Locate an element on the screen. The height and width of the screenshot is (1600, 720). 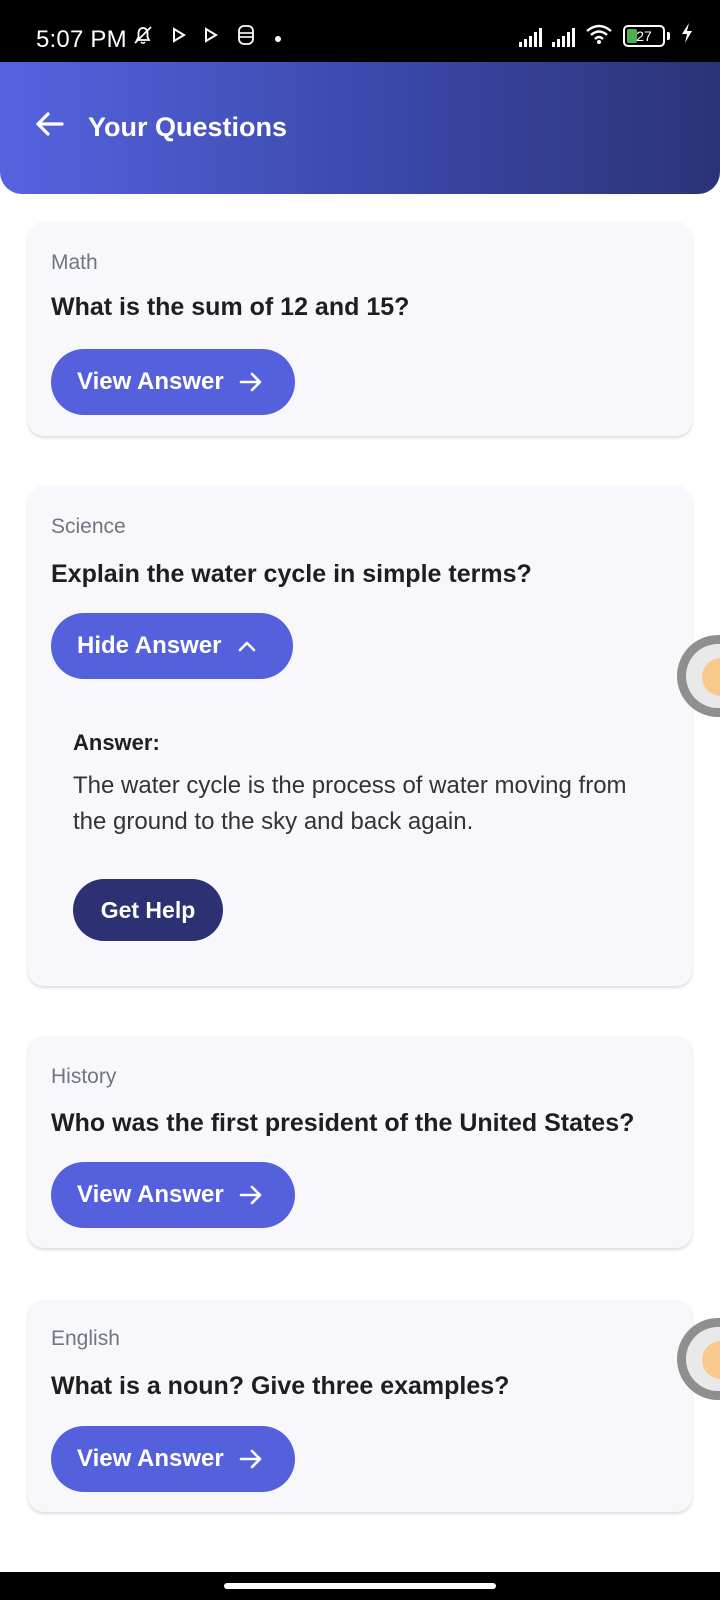
battery-icon: 27 is located at coordinates (644, 36).